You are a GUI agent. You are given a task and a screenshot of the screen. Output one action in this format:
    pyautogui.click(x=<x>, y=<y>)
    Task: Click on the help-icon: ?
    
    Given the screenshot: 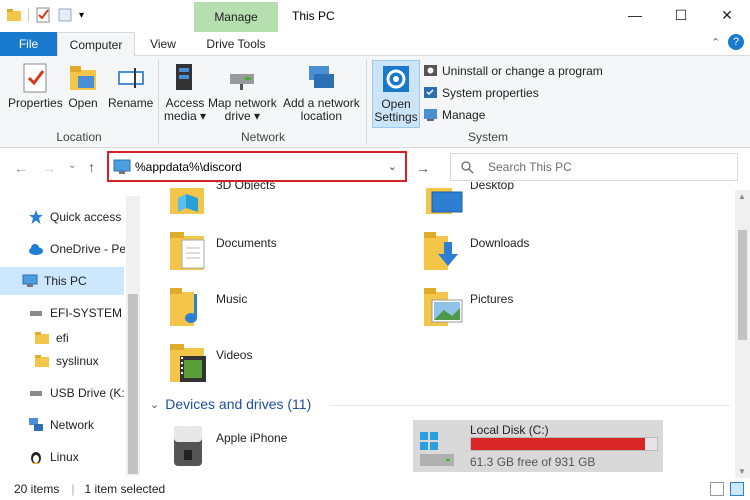 What is the action you would take?
    pyautogui.click(x=736, y=42)
    